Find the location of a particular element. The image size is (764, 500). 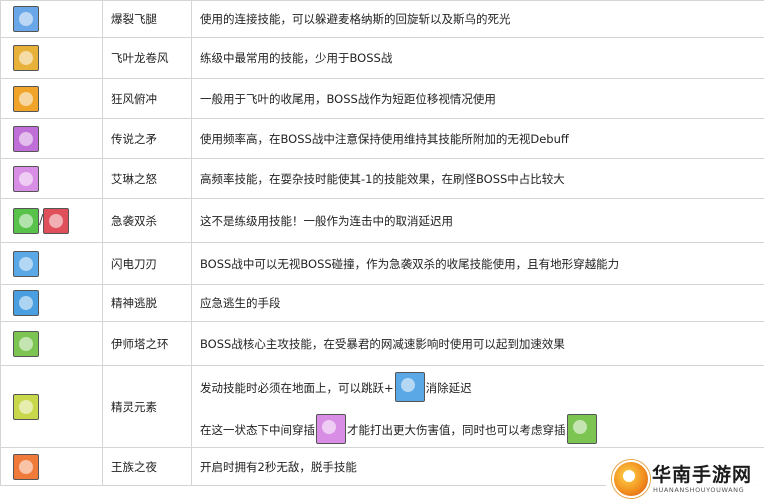

skill-desc: 一般用于飞叶的收尾用，BOSS战作为短距位移视情况使用 is located at coordinates (477, 98).